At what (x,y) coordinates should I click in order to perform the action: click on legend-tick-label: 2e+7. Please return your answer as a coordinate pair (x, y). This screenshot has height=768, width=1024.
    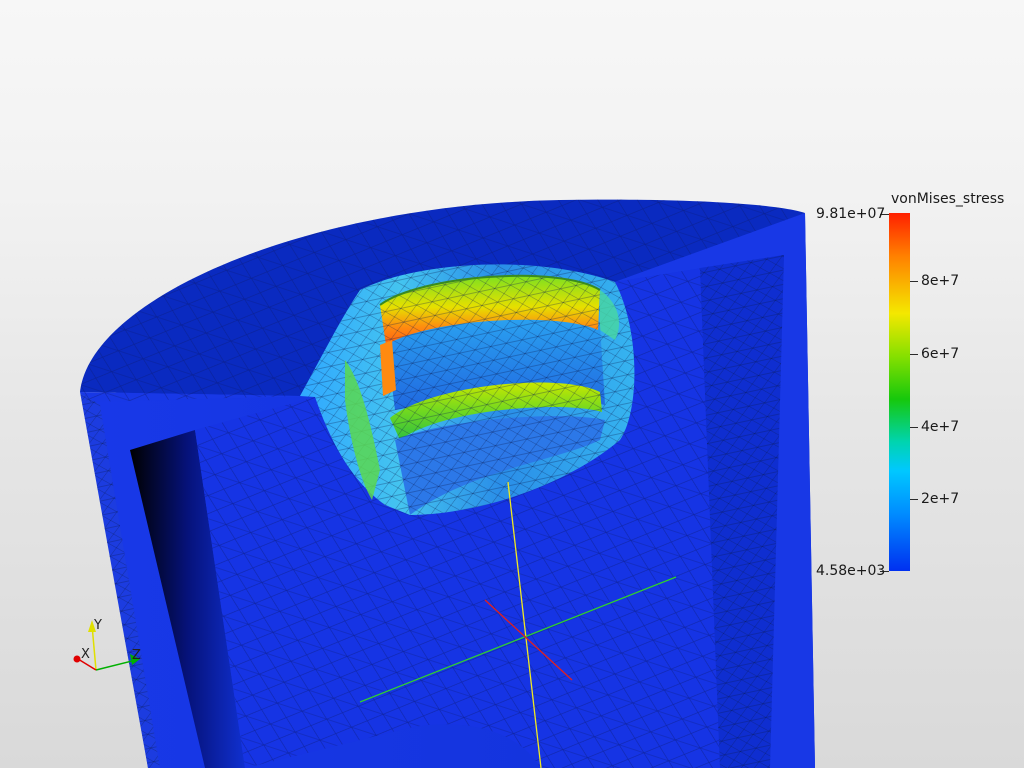
    Looking at the image, I should click on (940, 499).